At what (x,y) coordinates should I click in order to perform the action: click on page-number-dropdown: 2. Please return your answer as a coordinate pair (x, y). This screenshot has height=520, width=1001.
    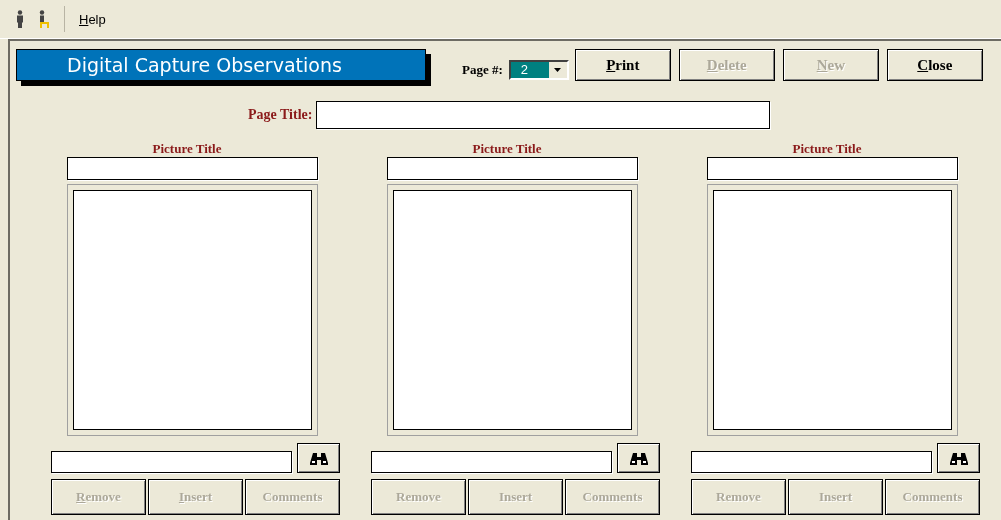
    Looking at the image, I should click on (538, 70).